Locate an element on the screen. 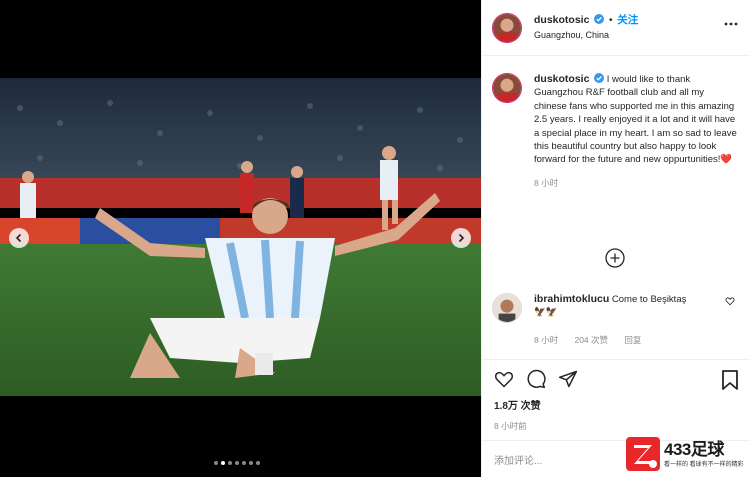 This screenshot has height=477, width=750. reply-username: ibrahimtoklucu is located at coordinates (571, 299).